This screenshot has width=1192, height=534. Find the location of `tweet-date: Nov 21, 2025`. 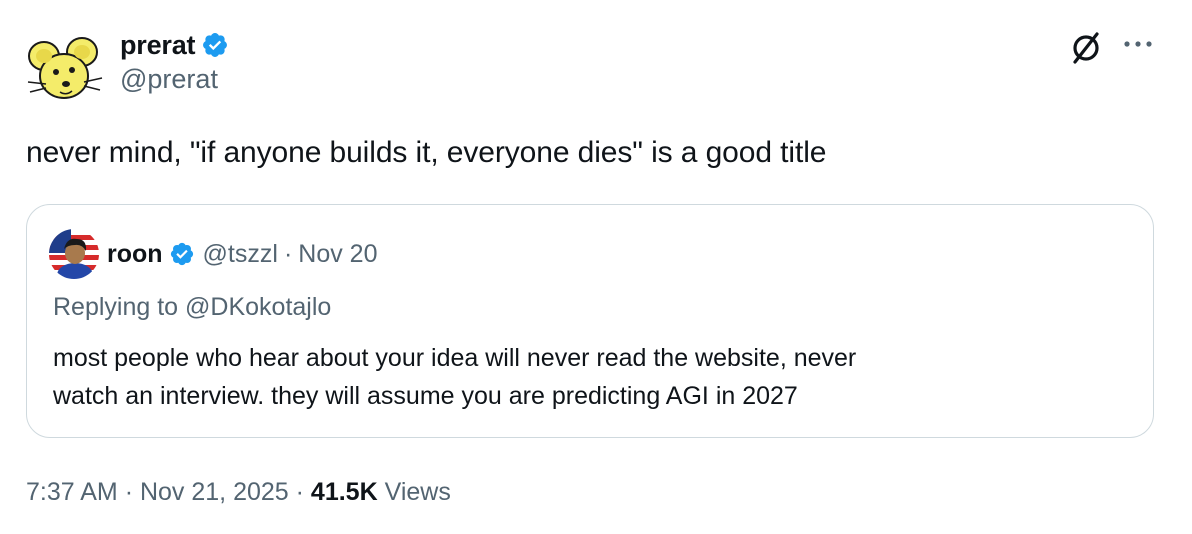

tweet-date: Nov 21, 2025 is located at coordinates (214, 492).